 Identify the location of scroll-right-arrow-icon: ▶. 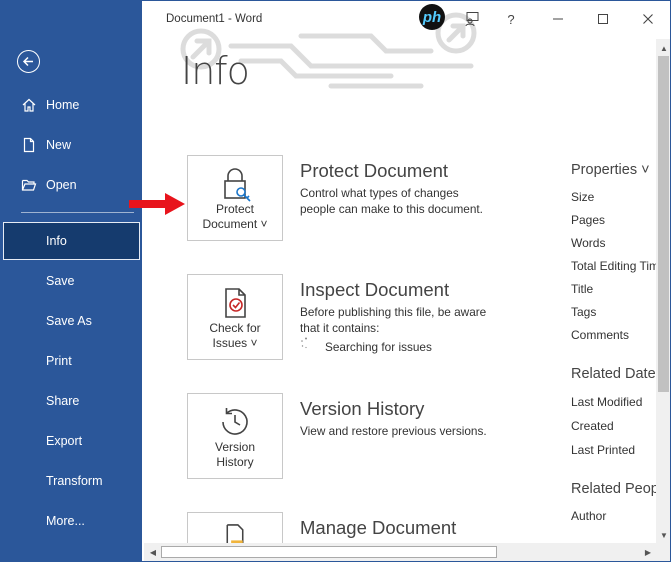
(648, 552).